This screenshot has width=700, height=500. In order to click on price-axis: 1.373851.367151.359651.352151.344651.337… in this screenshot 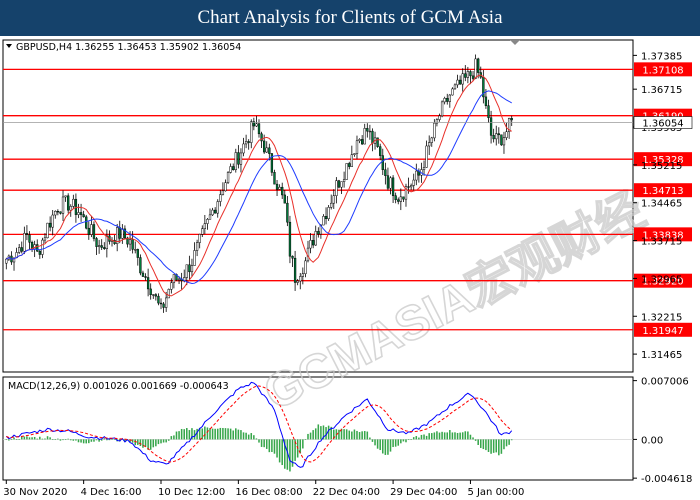, I will do `click(657, 206)`.